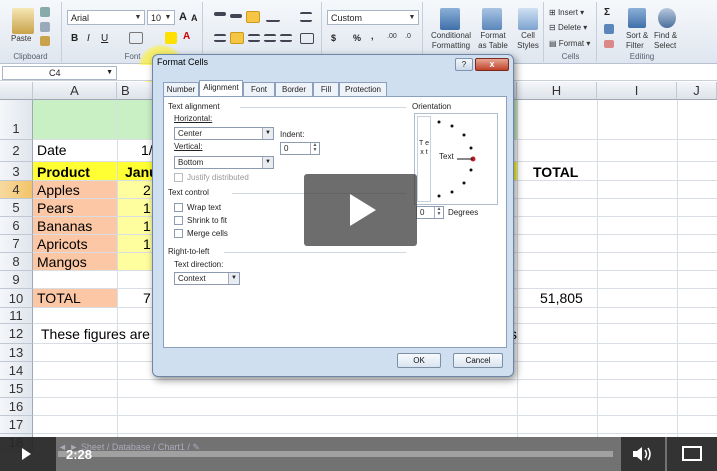 The image size is (717, 471). What do you see at coordinates (95, 334) in the screenshot?
I see `cell-a12: These figures are` at bounding box center [95, 334].